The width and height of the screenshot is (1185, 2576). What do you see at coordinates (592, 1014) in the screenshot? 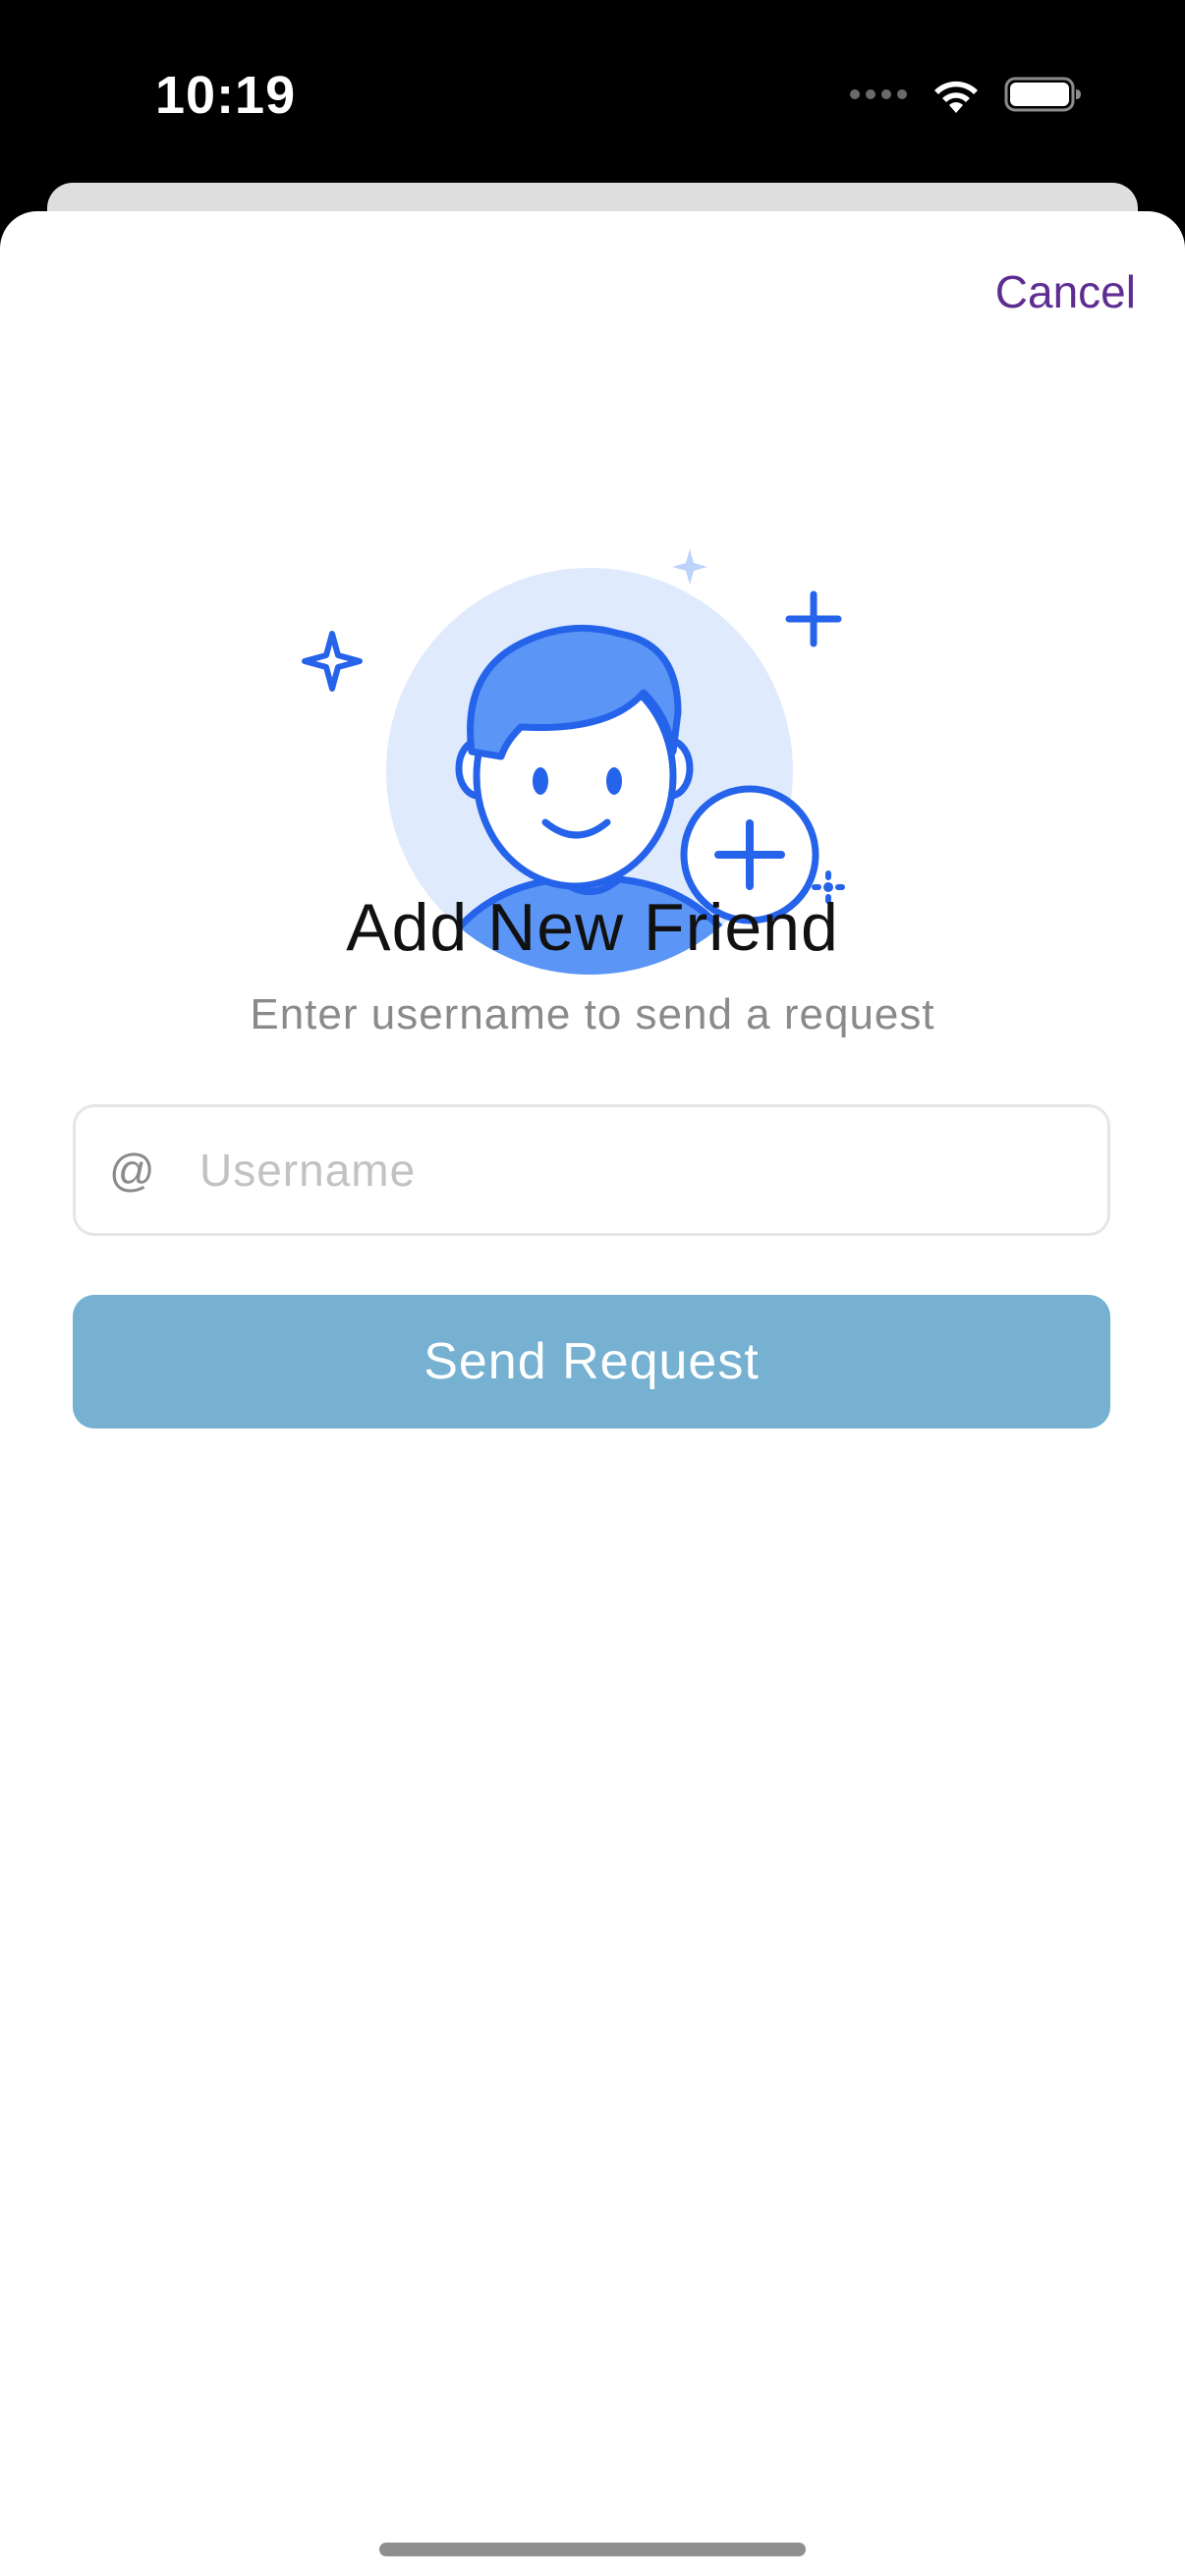
I see `page-subtitle: Enter username to send a request` at bounding box center [592, 1014].